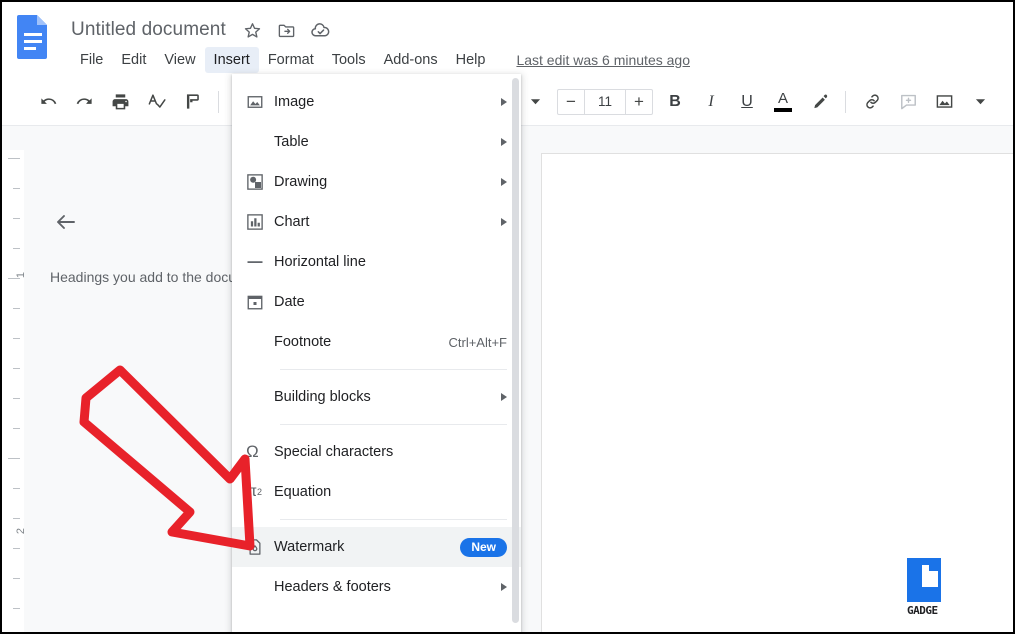 The height and width of the screenshot is (634, 1015). Describe the element at coordinates (322, 397) in the screenshot. I see `menu-item-label: Building blocks` at that location.